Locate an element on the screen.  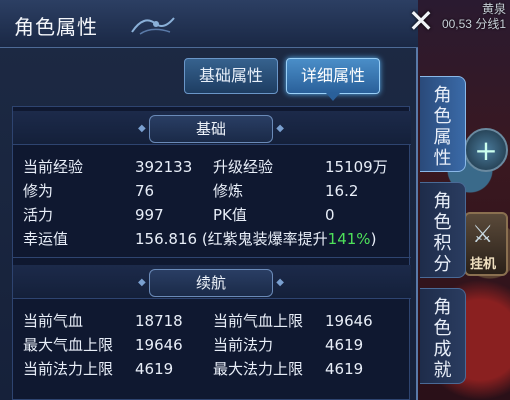
title-bar: 角色属性 is located at coordinates (209, 24).